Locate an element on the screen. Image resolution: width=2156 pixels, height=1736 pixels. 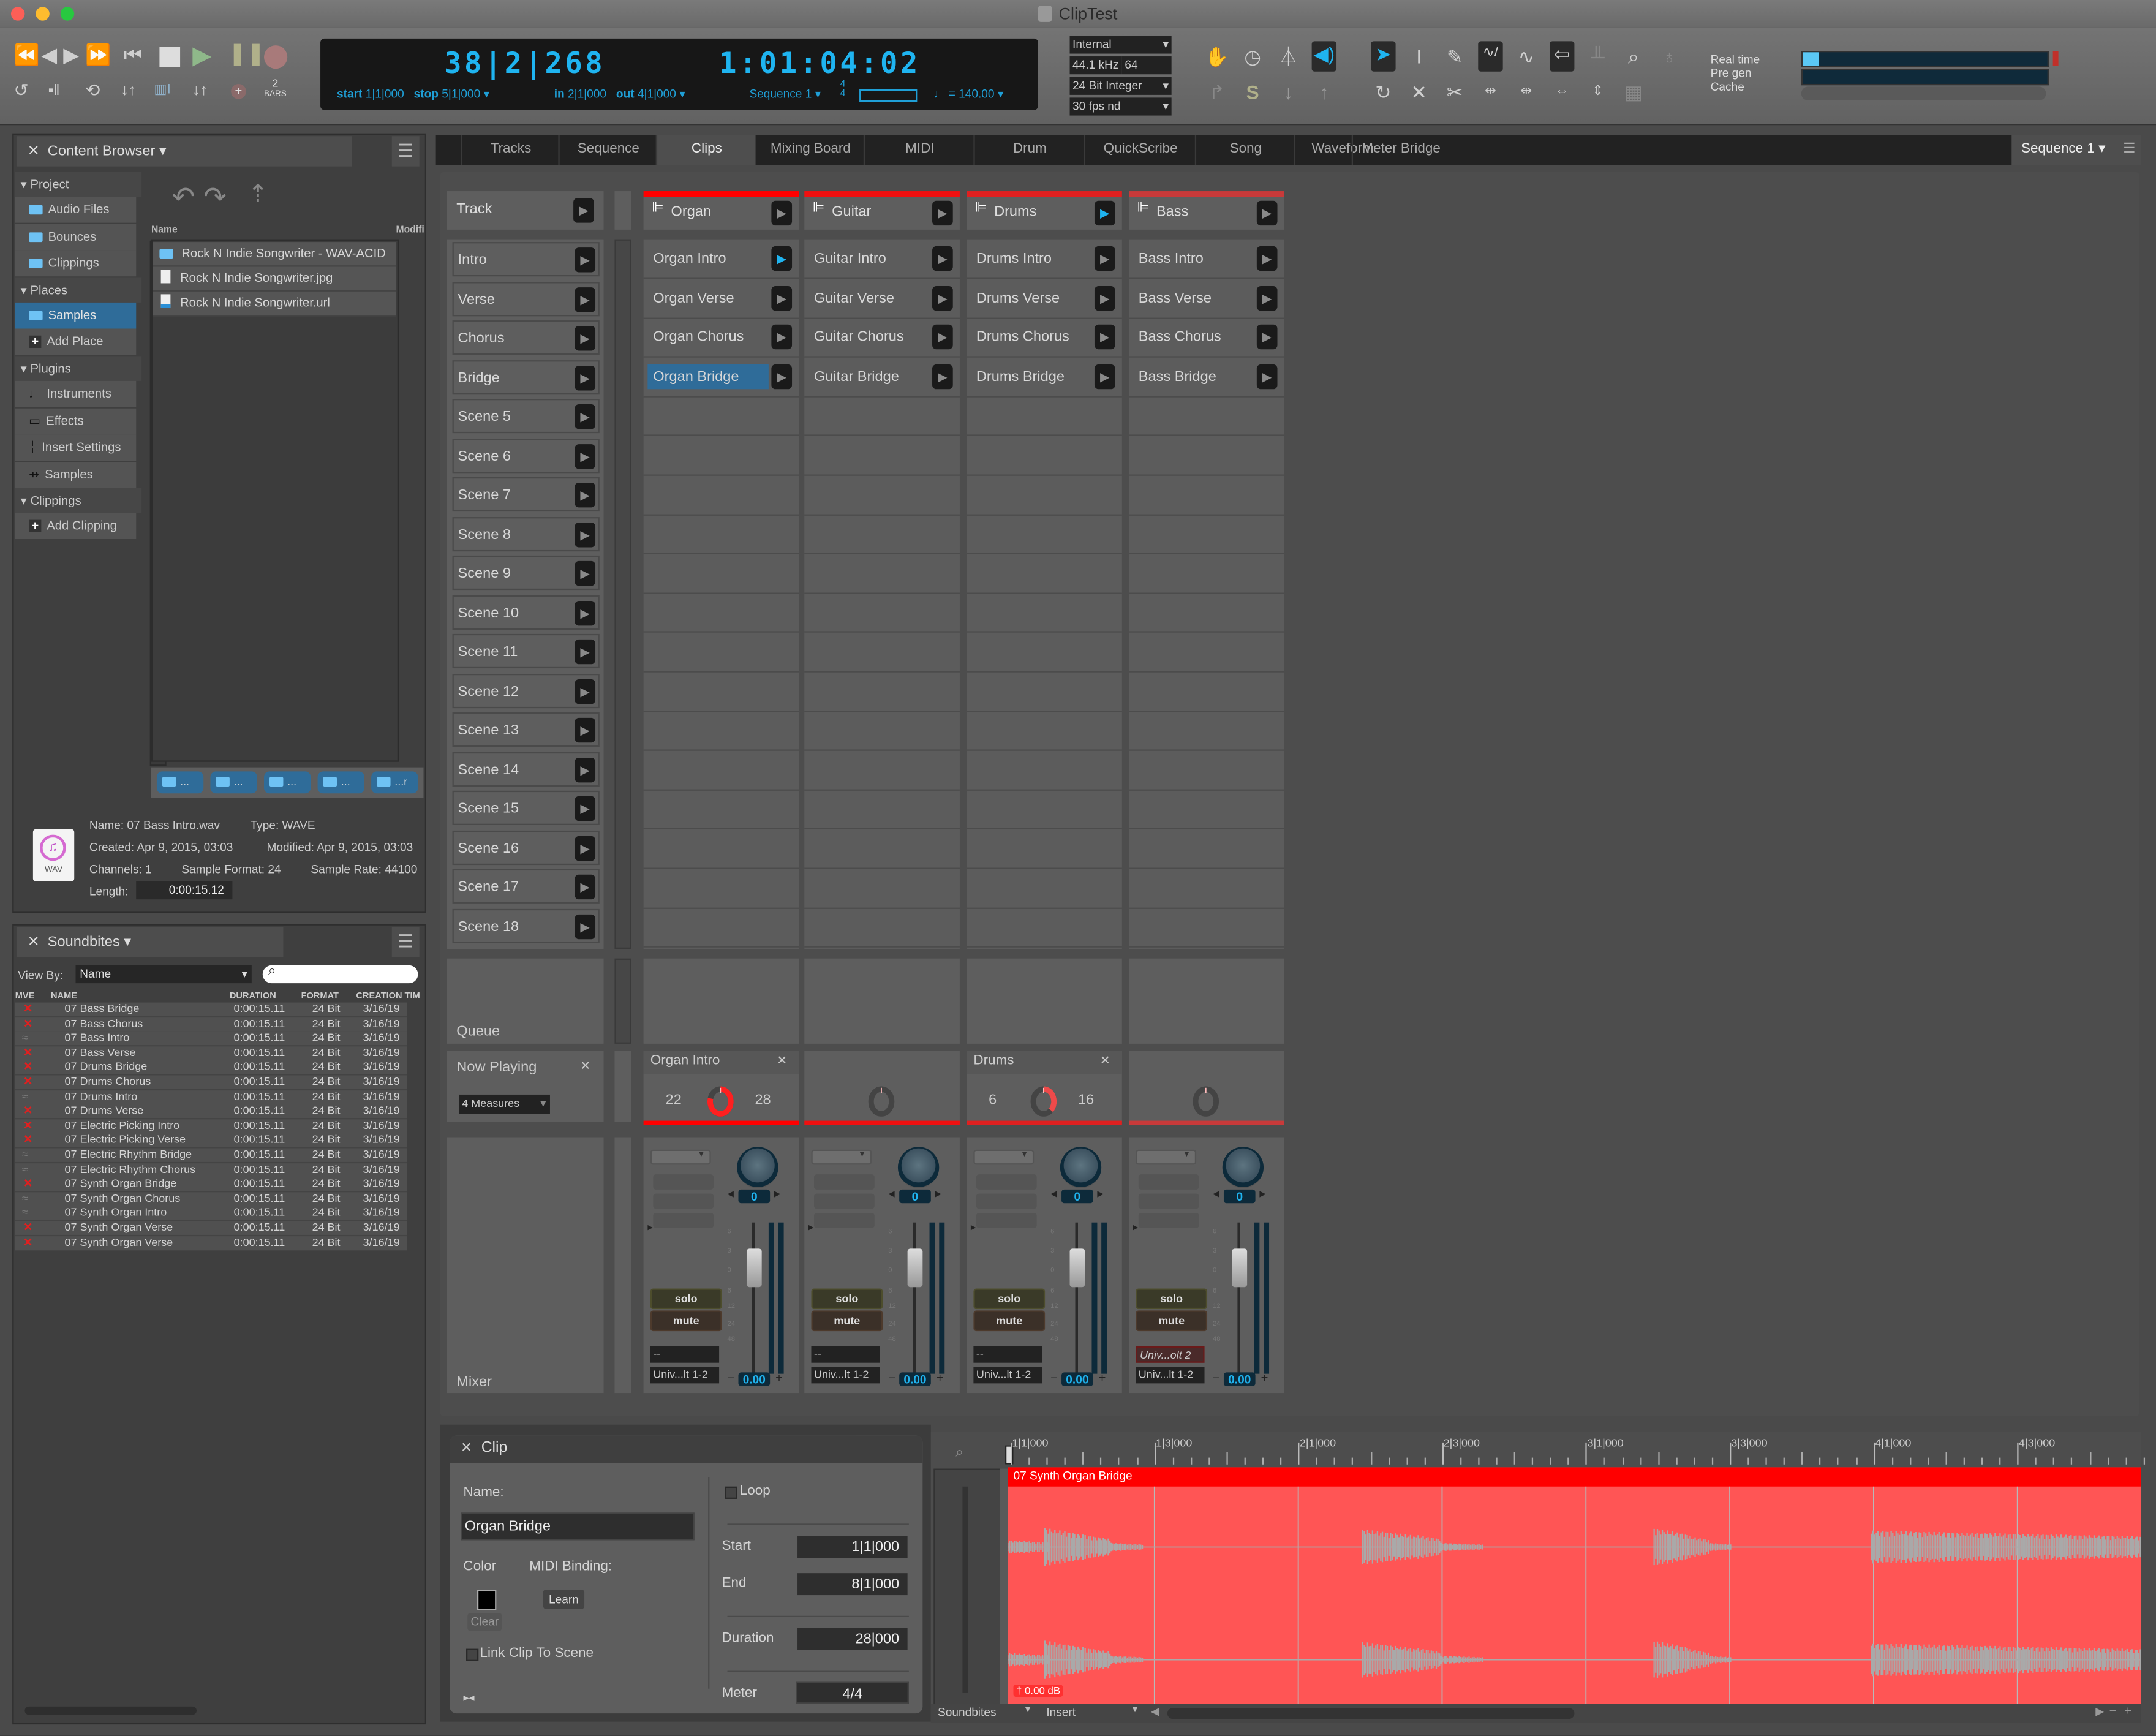
tab-midi: MIDI is located at coordinates (919, 150).